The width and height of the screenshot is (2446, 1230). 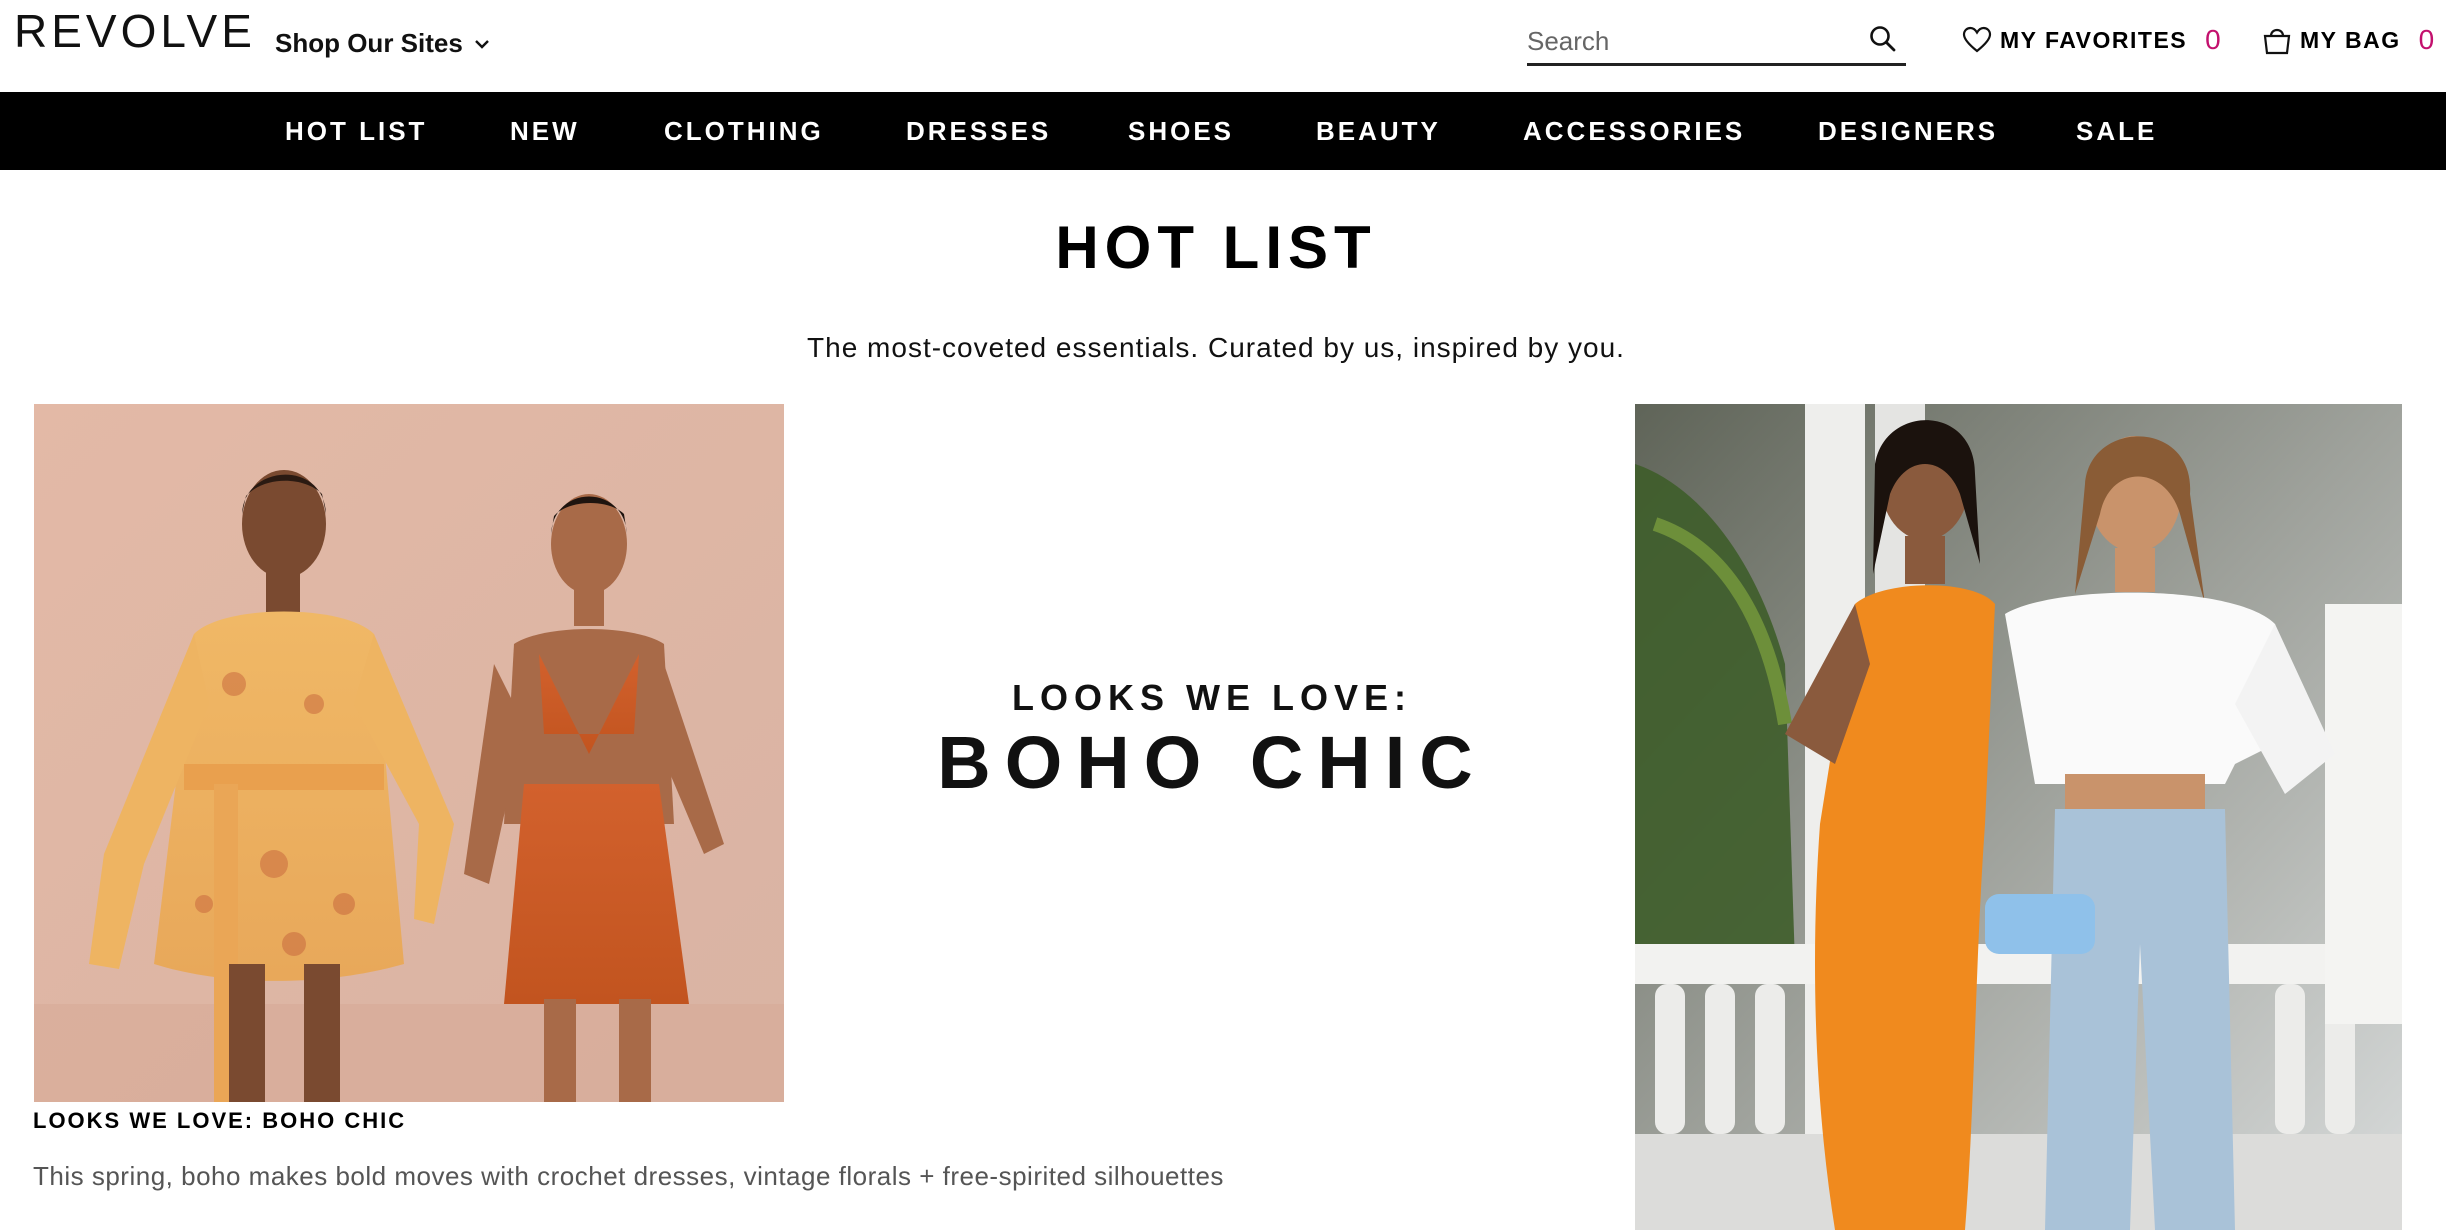 What do you see at coordinates (1211, 697) in the screenshot?
I see `promo-eyebrow: LOOKS WE LOVE:` at bounding box center [1211, 697].